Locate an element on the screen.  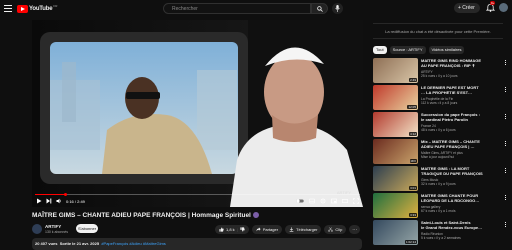
download-icon is located at coordinates (291, 229).